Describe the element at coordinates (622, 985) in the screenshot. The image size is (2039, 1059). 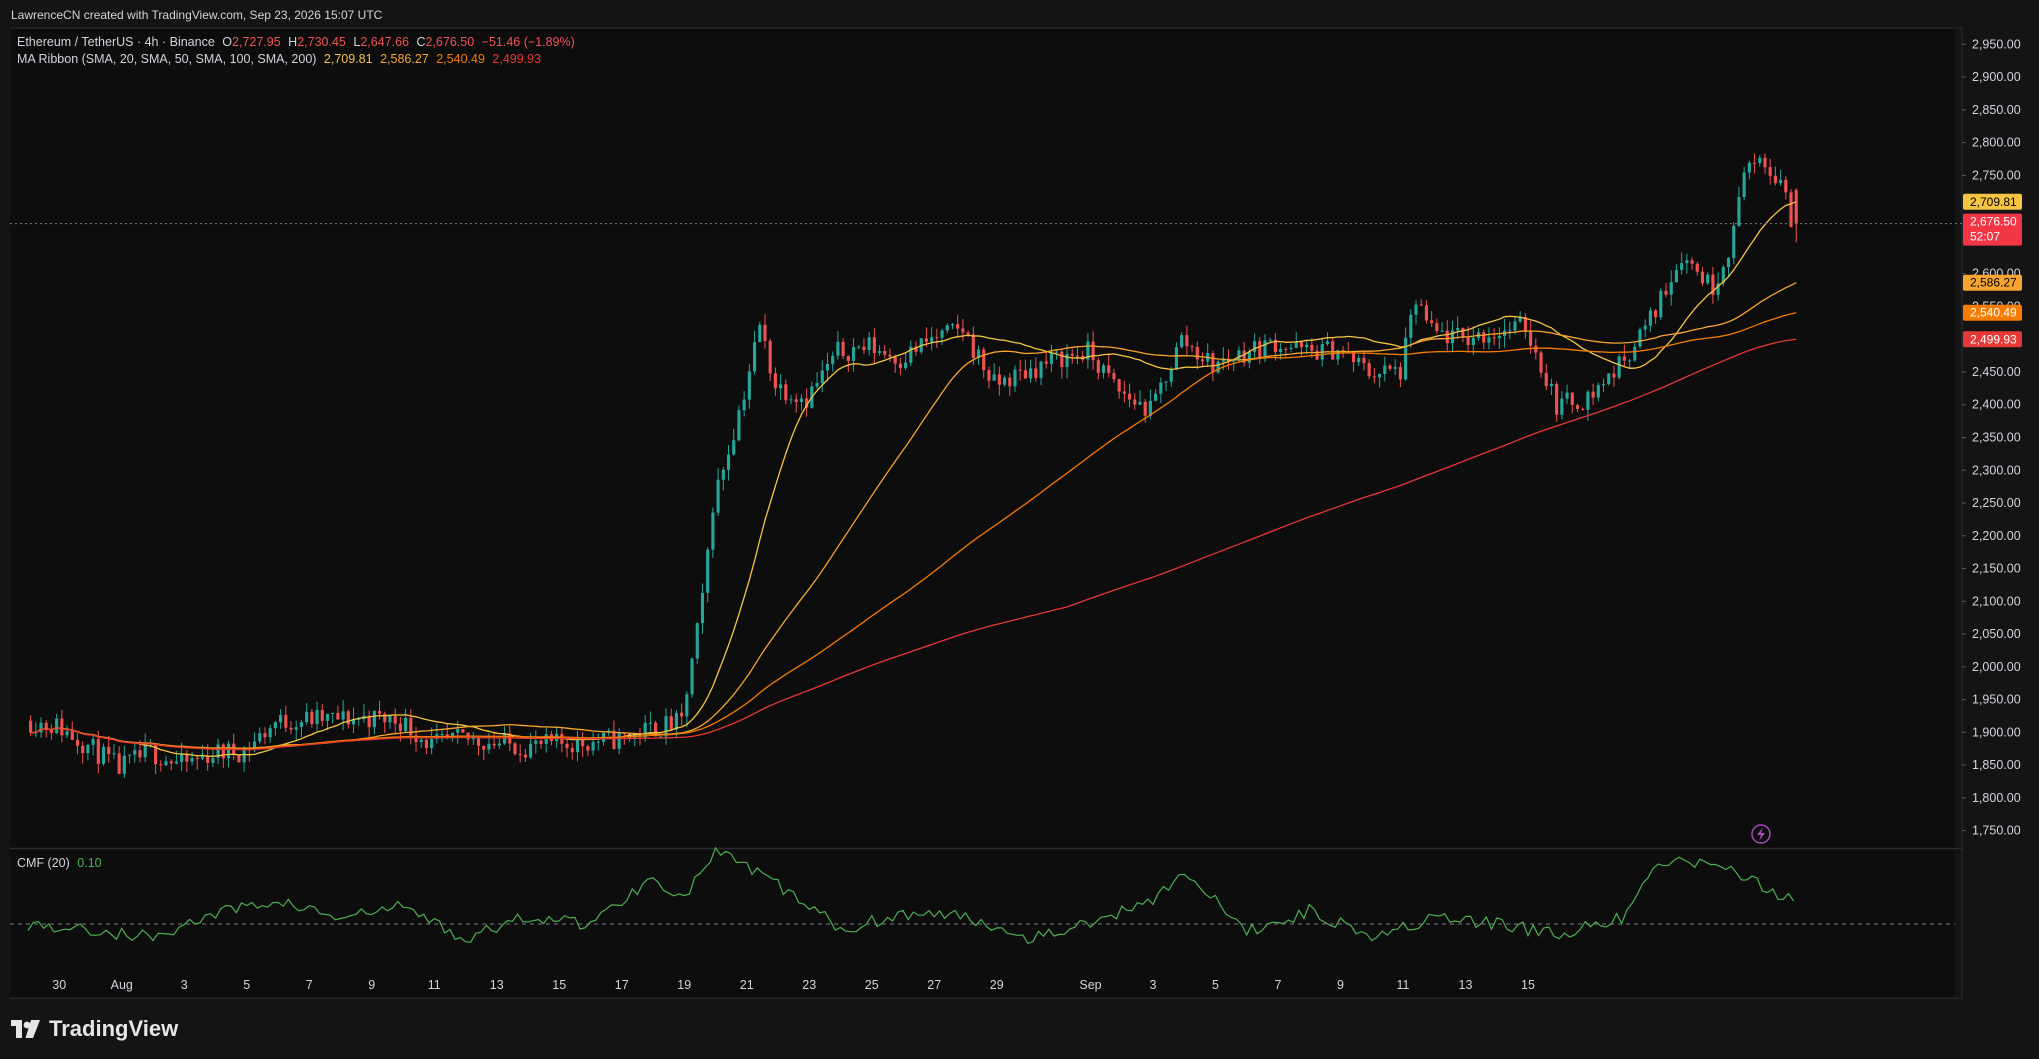
I see `time-tick-label: 17` at that location.